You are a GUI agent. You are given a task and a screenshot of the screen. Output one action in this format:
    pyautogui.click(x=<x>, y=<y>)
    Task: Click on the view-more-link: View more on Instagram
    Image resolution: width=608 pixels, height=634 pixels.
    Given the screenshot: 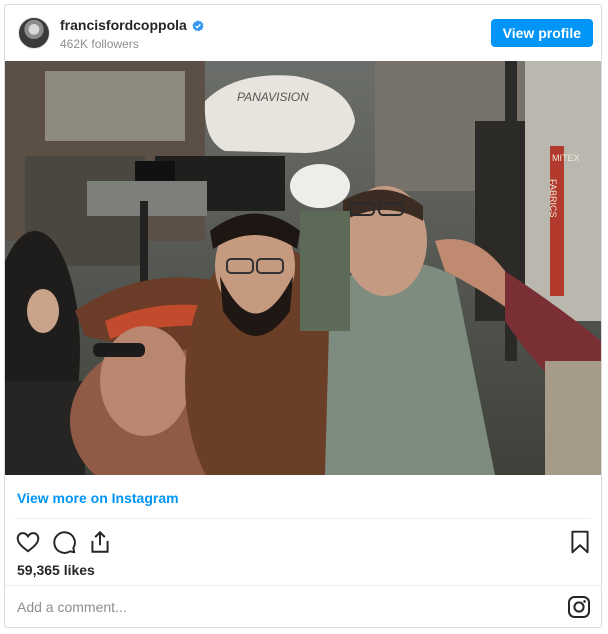 What is the action you would take?
    pyautogui.click(x=98, y=498)
    